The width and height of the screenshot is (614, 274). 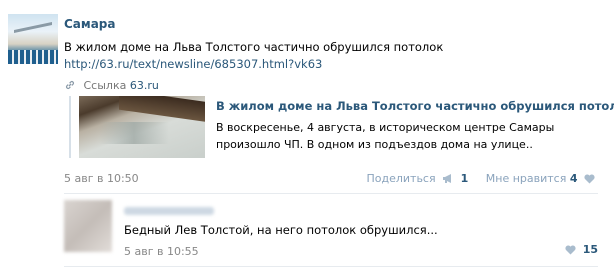 I want to click on source-prefix: Ссылка, so click(x=105, y=85).